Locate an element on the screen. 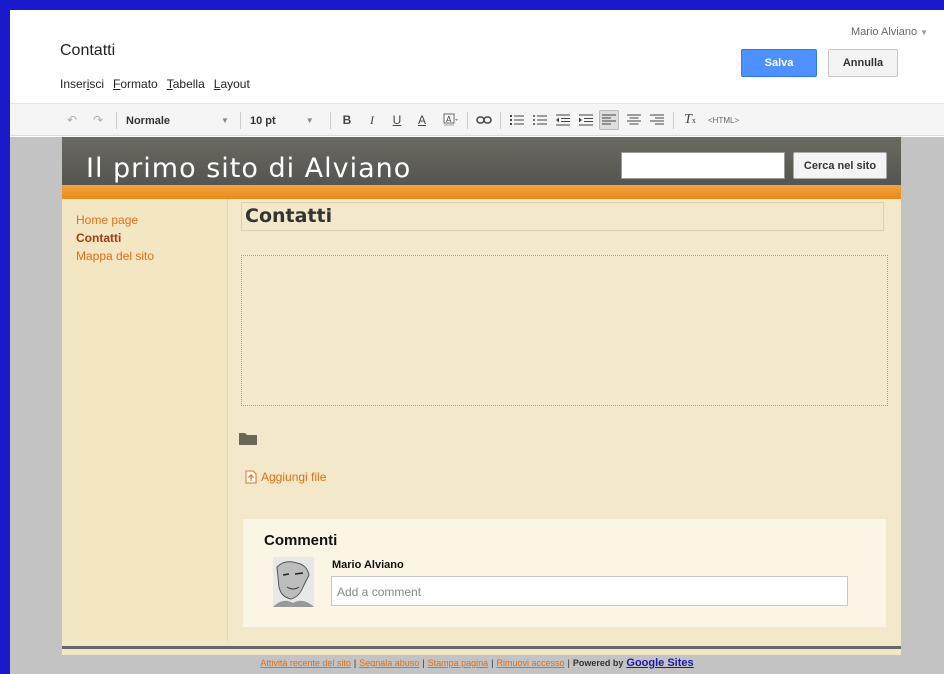 The width and height of the screenshot is (944, 674). highlight-icon-shape: A is located at coordinates (450, 119).